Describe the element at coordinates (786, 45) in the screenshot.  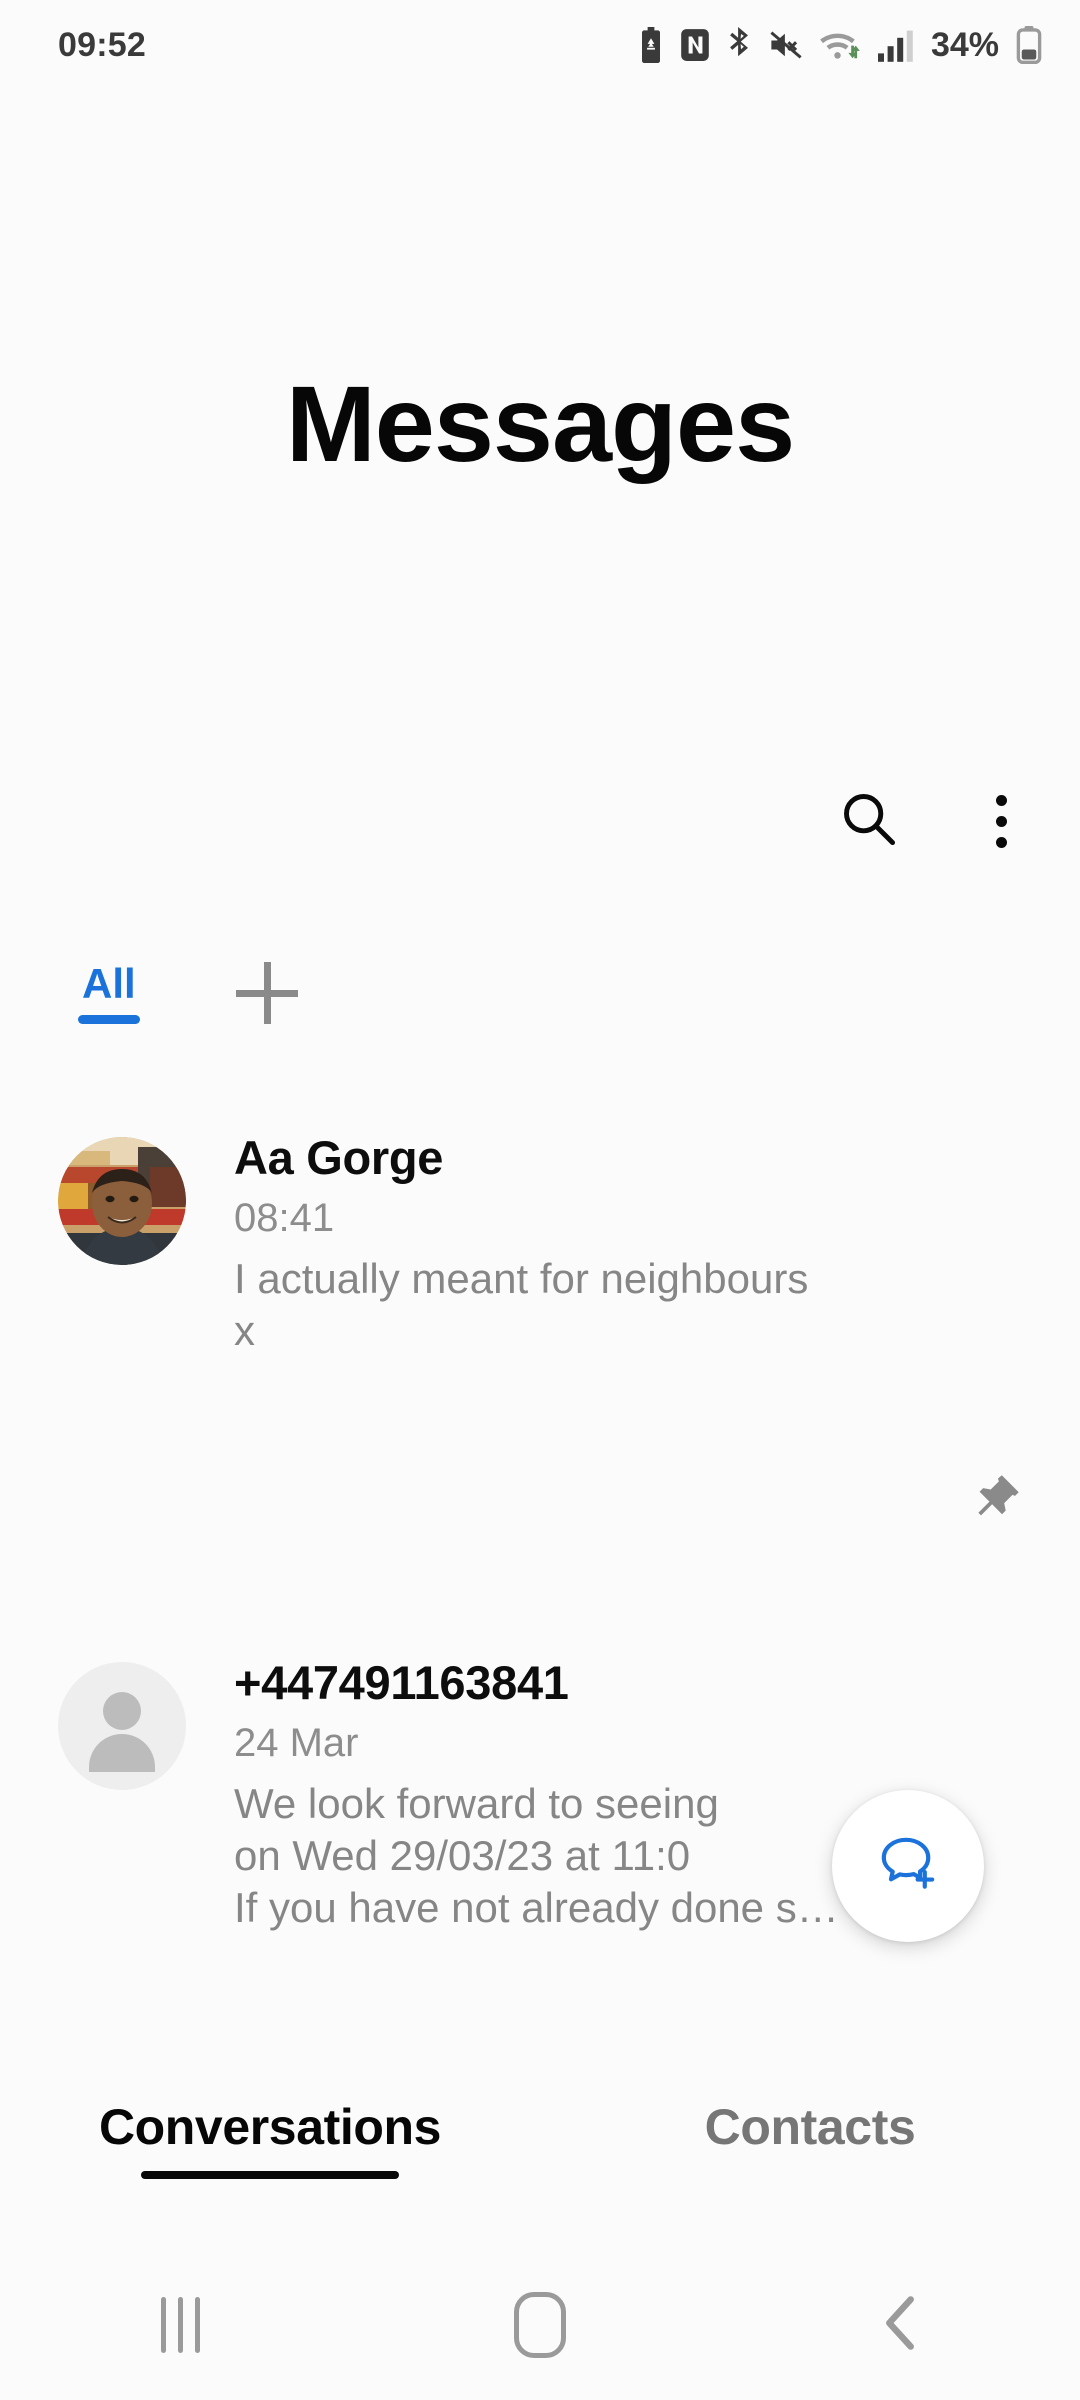
I see `volume-muted-icon` at that location.